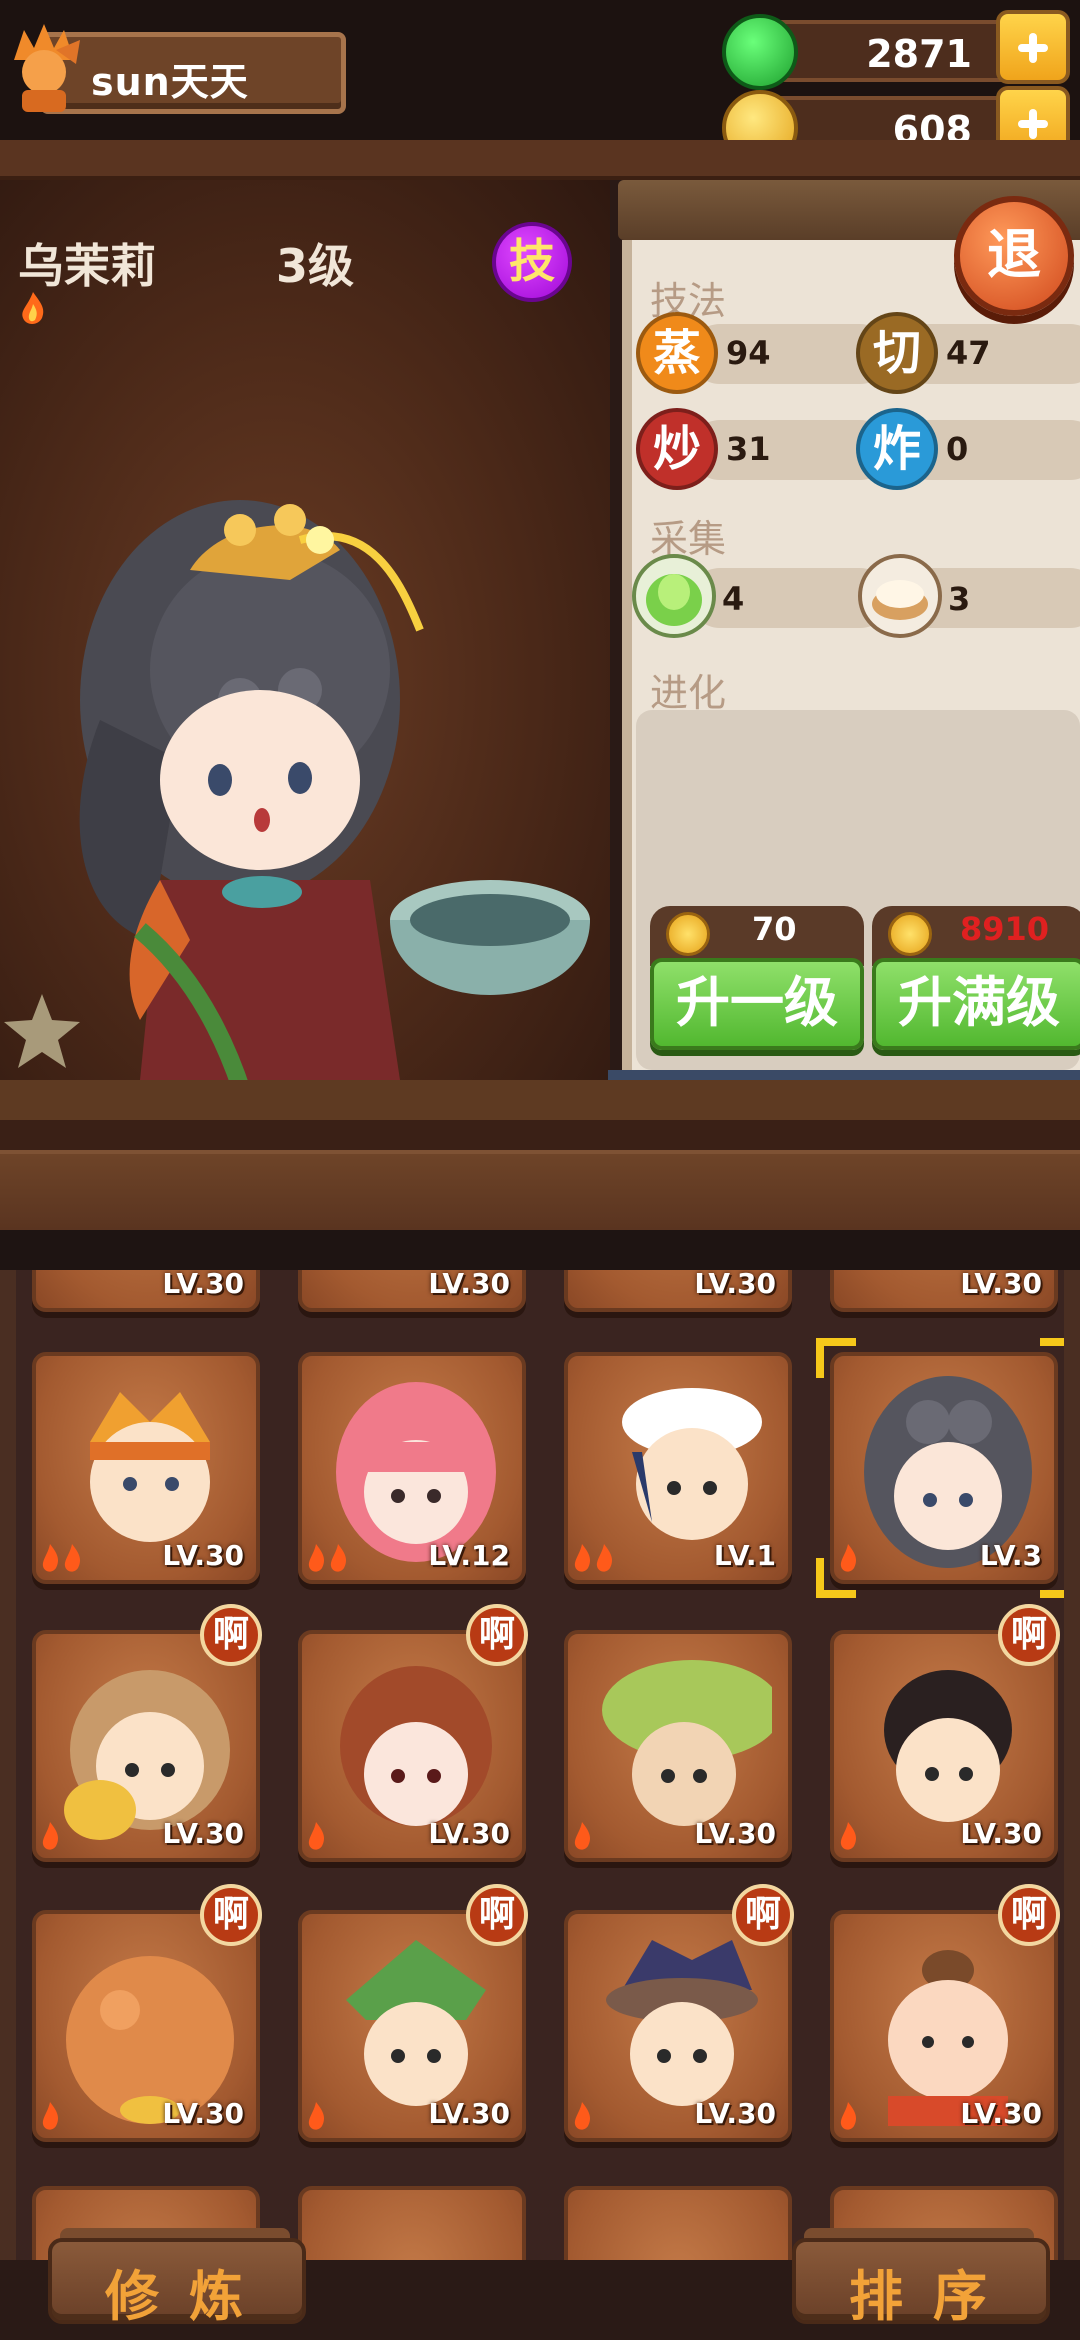 The image size is (1080, 2340). I want to click on steam-skill-icon: 蒸, so click(677, 353).